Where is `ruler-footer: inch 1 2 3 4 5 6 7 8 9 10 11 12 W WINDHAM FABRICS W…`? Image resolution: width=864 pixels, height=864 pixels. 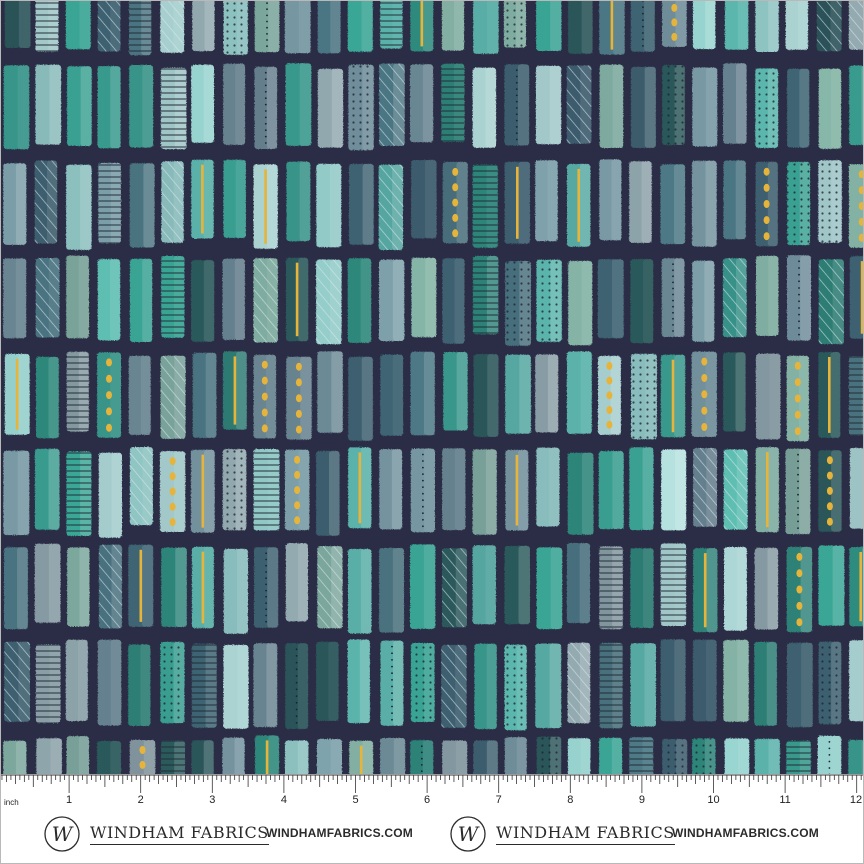
ruler-footer: inch 1 2 3 4 5 6 7 8 9 10 11 12 W WINDHAM FABRICS W… is located at coordinates (432, 819).